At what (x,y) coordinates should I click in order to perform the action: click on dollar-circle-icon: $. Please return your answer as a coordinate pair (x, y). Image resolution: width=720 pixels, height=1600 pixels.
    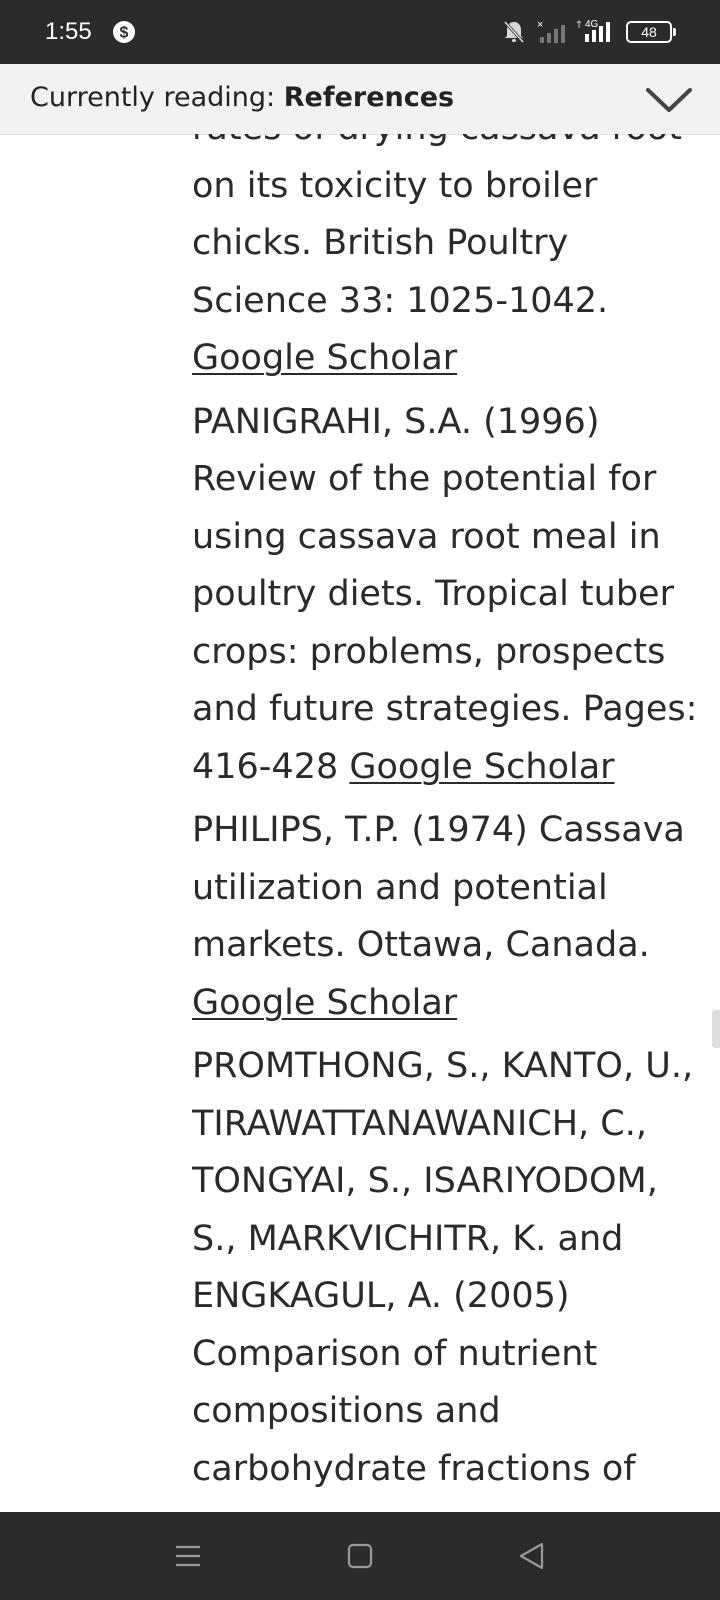
    Looking at the image, I should click on (124, 32).